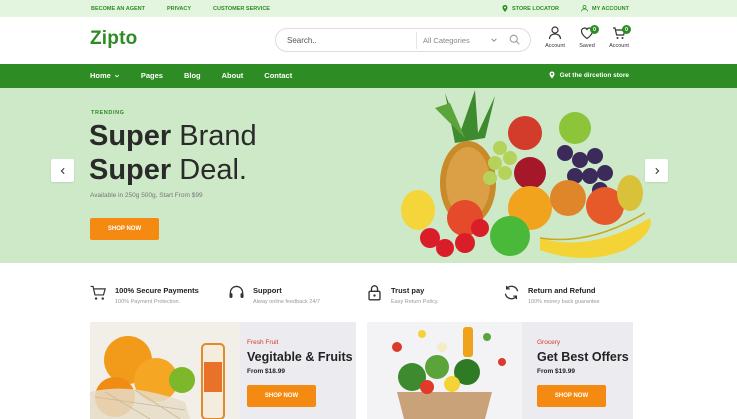 The width and height of the screenshot is (737, 419). Describe the element at coordinates (302, 40) in the screenshot. I see `search-input: Search..` at that location.